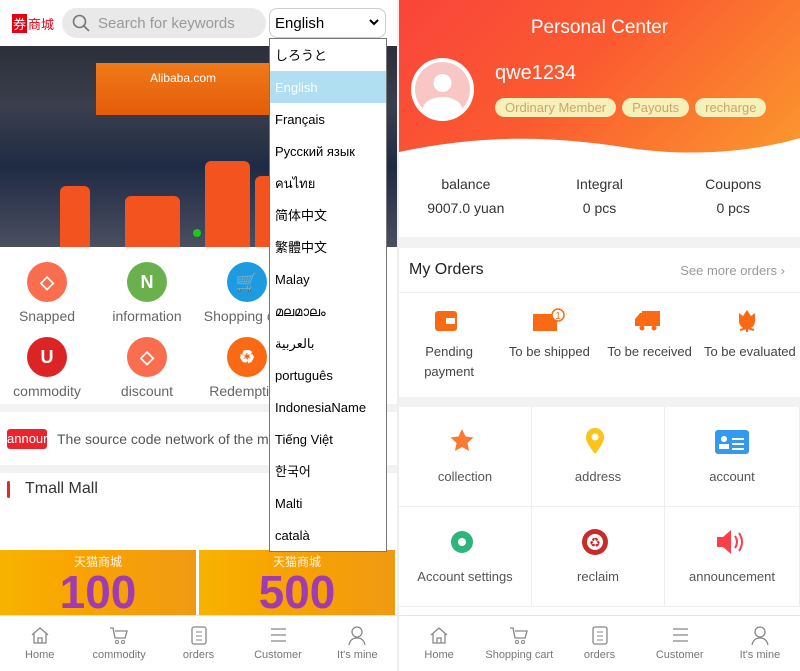 Image resolution: width=800 pixels, height=671 pixels. Describe the element at coordinates (760, 636) in the screenshot. I see `user-icon` at that location.